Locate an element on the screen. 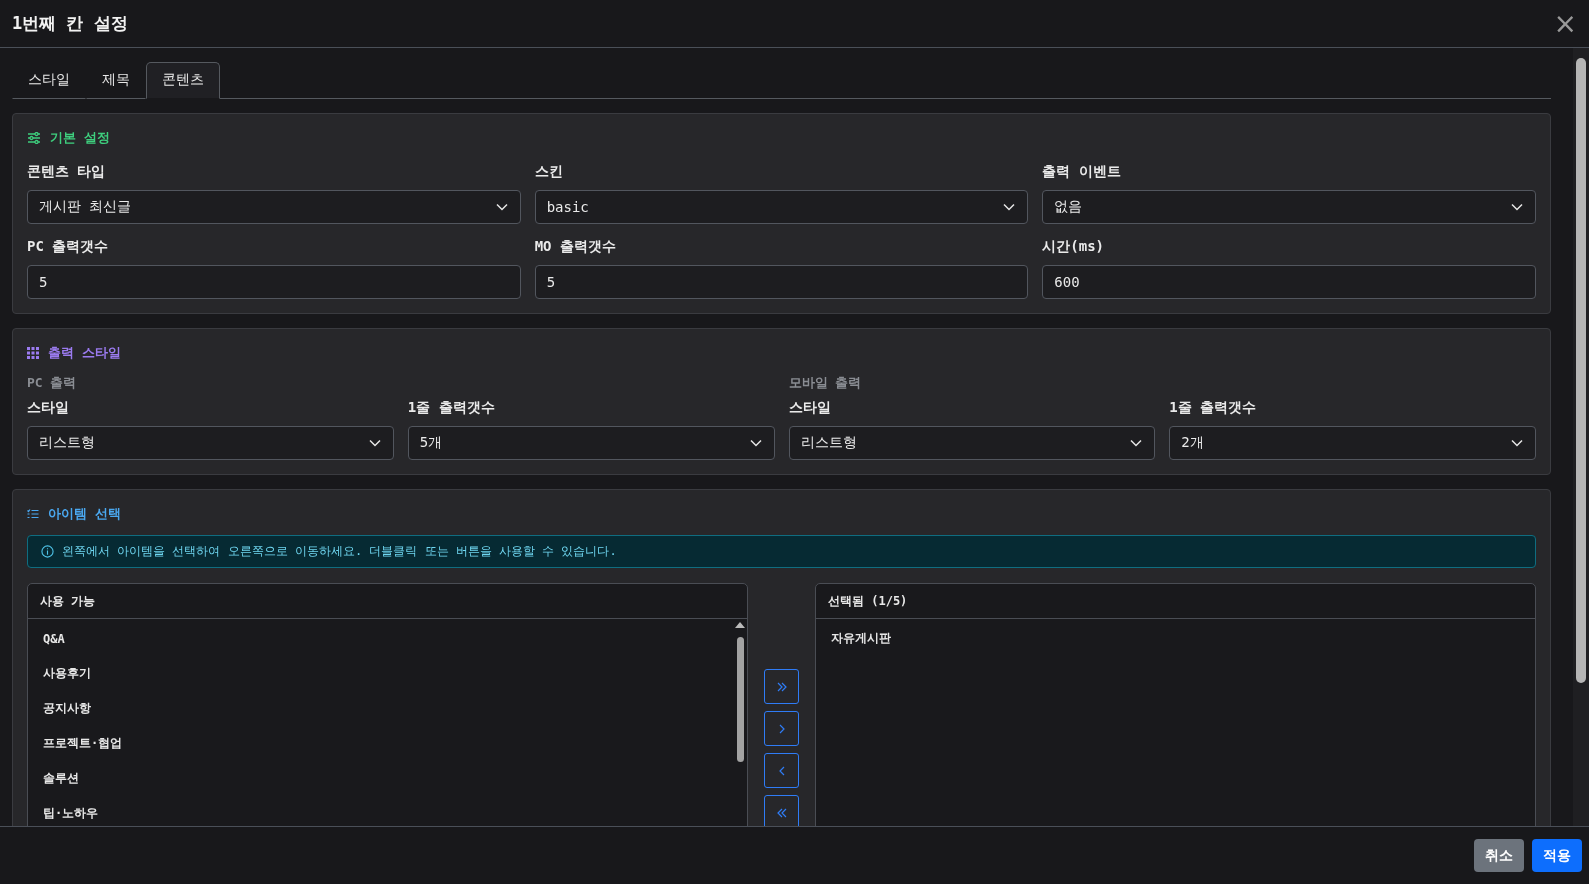  scrollbar is located at coordinates (1581, 437).